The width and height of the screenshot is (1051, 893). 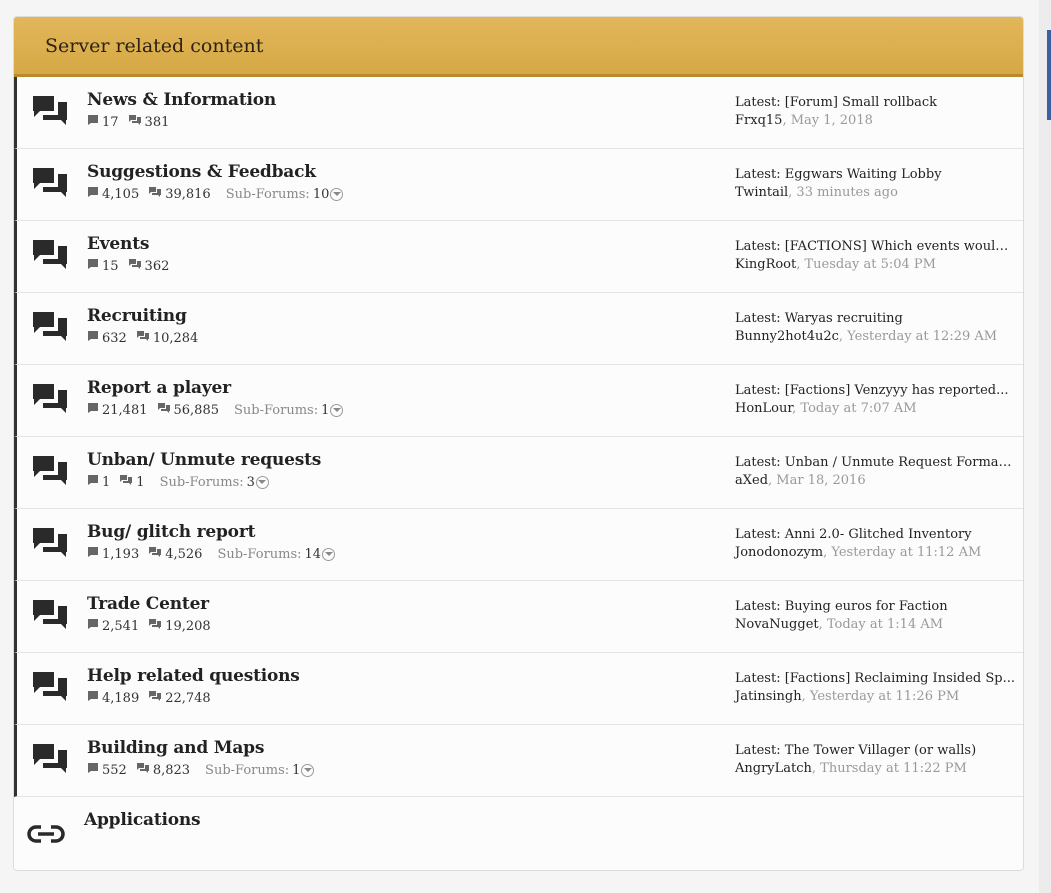 What do you see at coordinates (179, 626) in the screenshot?
I see `messages-stat: 19,208` at bounding box center [179, 626].